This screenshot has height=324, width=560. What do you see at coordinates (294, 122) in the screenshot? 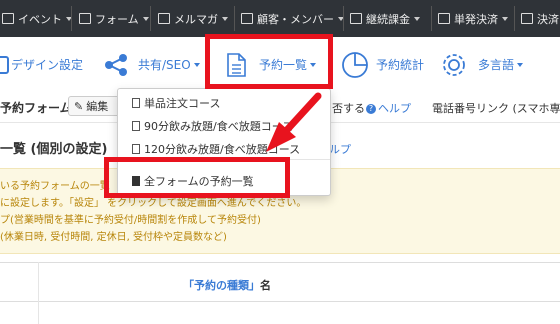
I see `annotation-arrow` at bounding box center [294, 122].